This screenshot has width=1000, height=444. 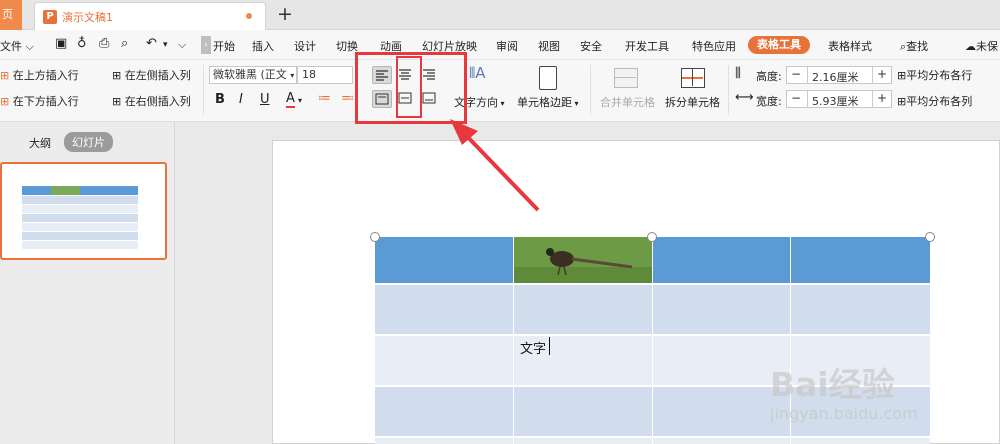 What do you see at coordinates (832, 384) in the screenshot?
I see `watermark-logo: Bai经验` at bounding box center [832, 384].